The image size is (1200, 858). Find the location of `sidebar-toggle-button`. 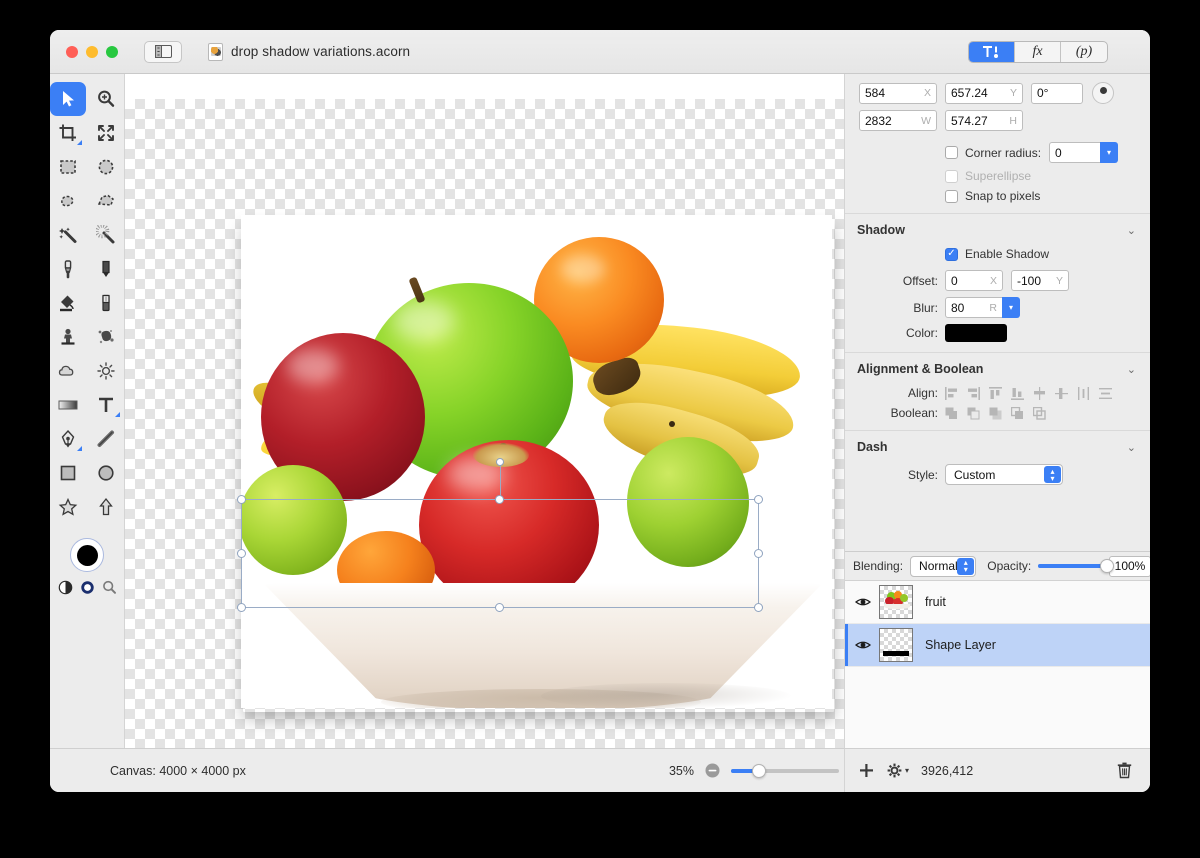

sidebar-toggle-button is located at coordinates (163, 51).